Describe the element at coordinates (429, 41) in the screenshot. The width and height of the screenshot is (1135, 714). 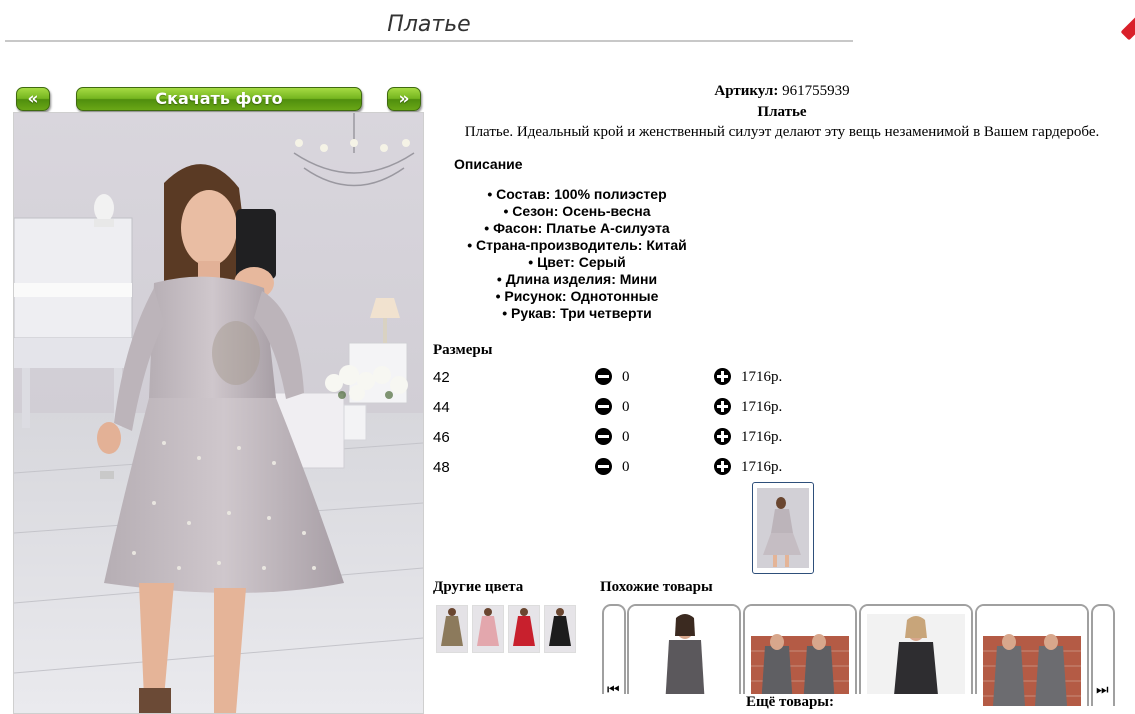
I see `title-divider` at that location.